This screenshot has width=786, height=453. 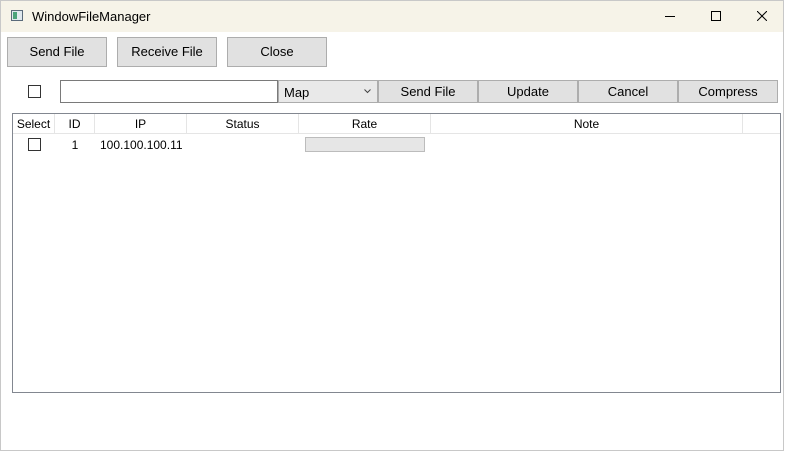 What do you see at coordinates (528, 91) in the screenshot?
I see `update-button: Update` at bounding box center [528, 91].